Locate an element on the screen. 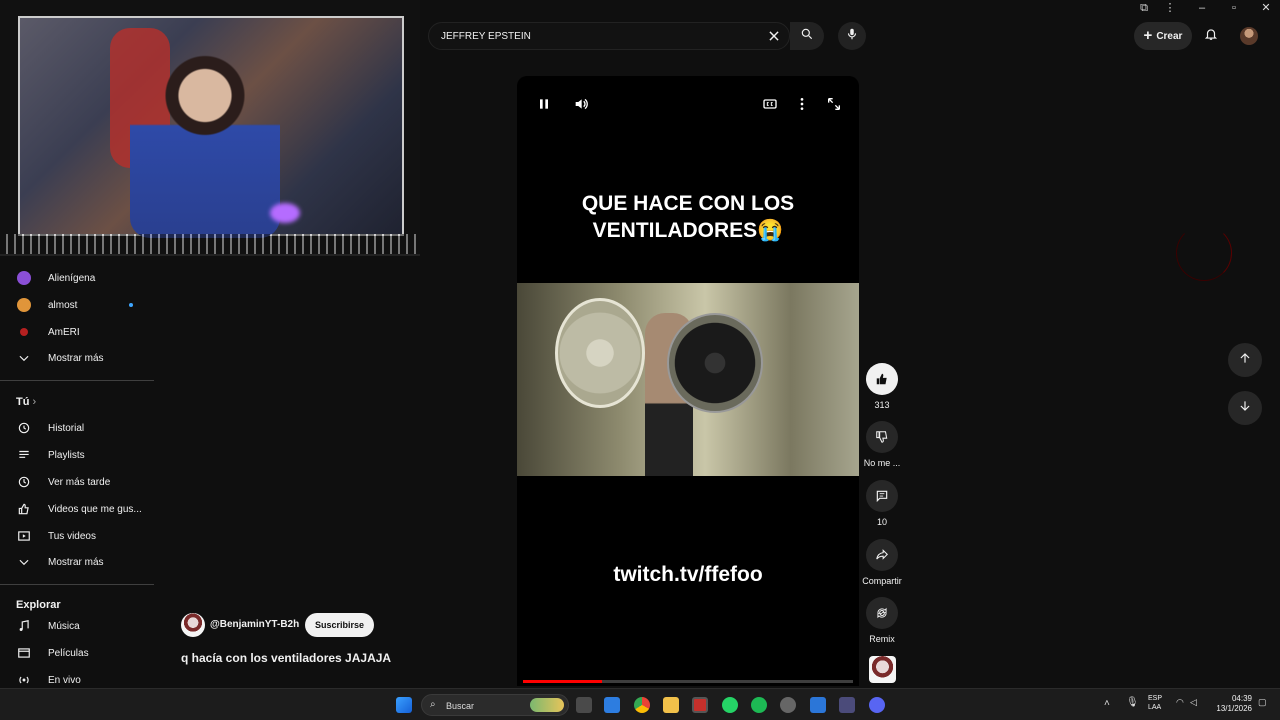 The height and width of the screenshot is (720, 1280). thumbs-up-icon is located at coordinates (882, 379).